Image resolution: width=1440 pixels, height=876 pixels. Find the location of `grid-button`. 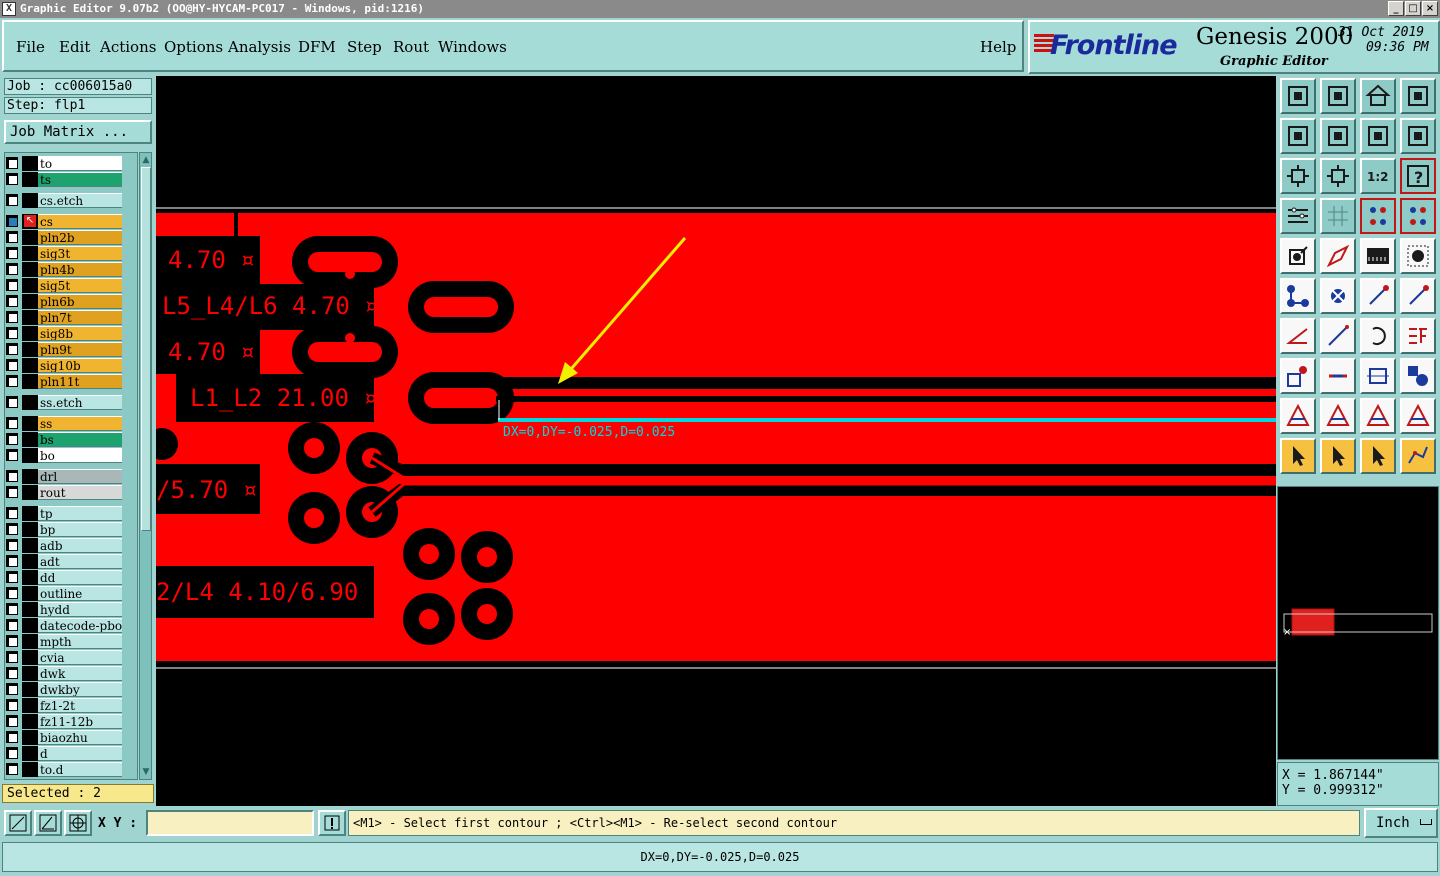

grid-button is located at coordinates (1338, 216).